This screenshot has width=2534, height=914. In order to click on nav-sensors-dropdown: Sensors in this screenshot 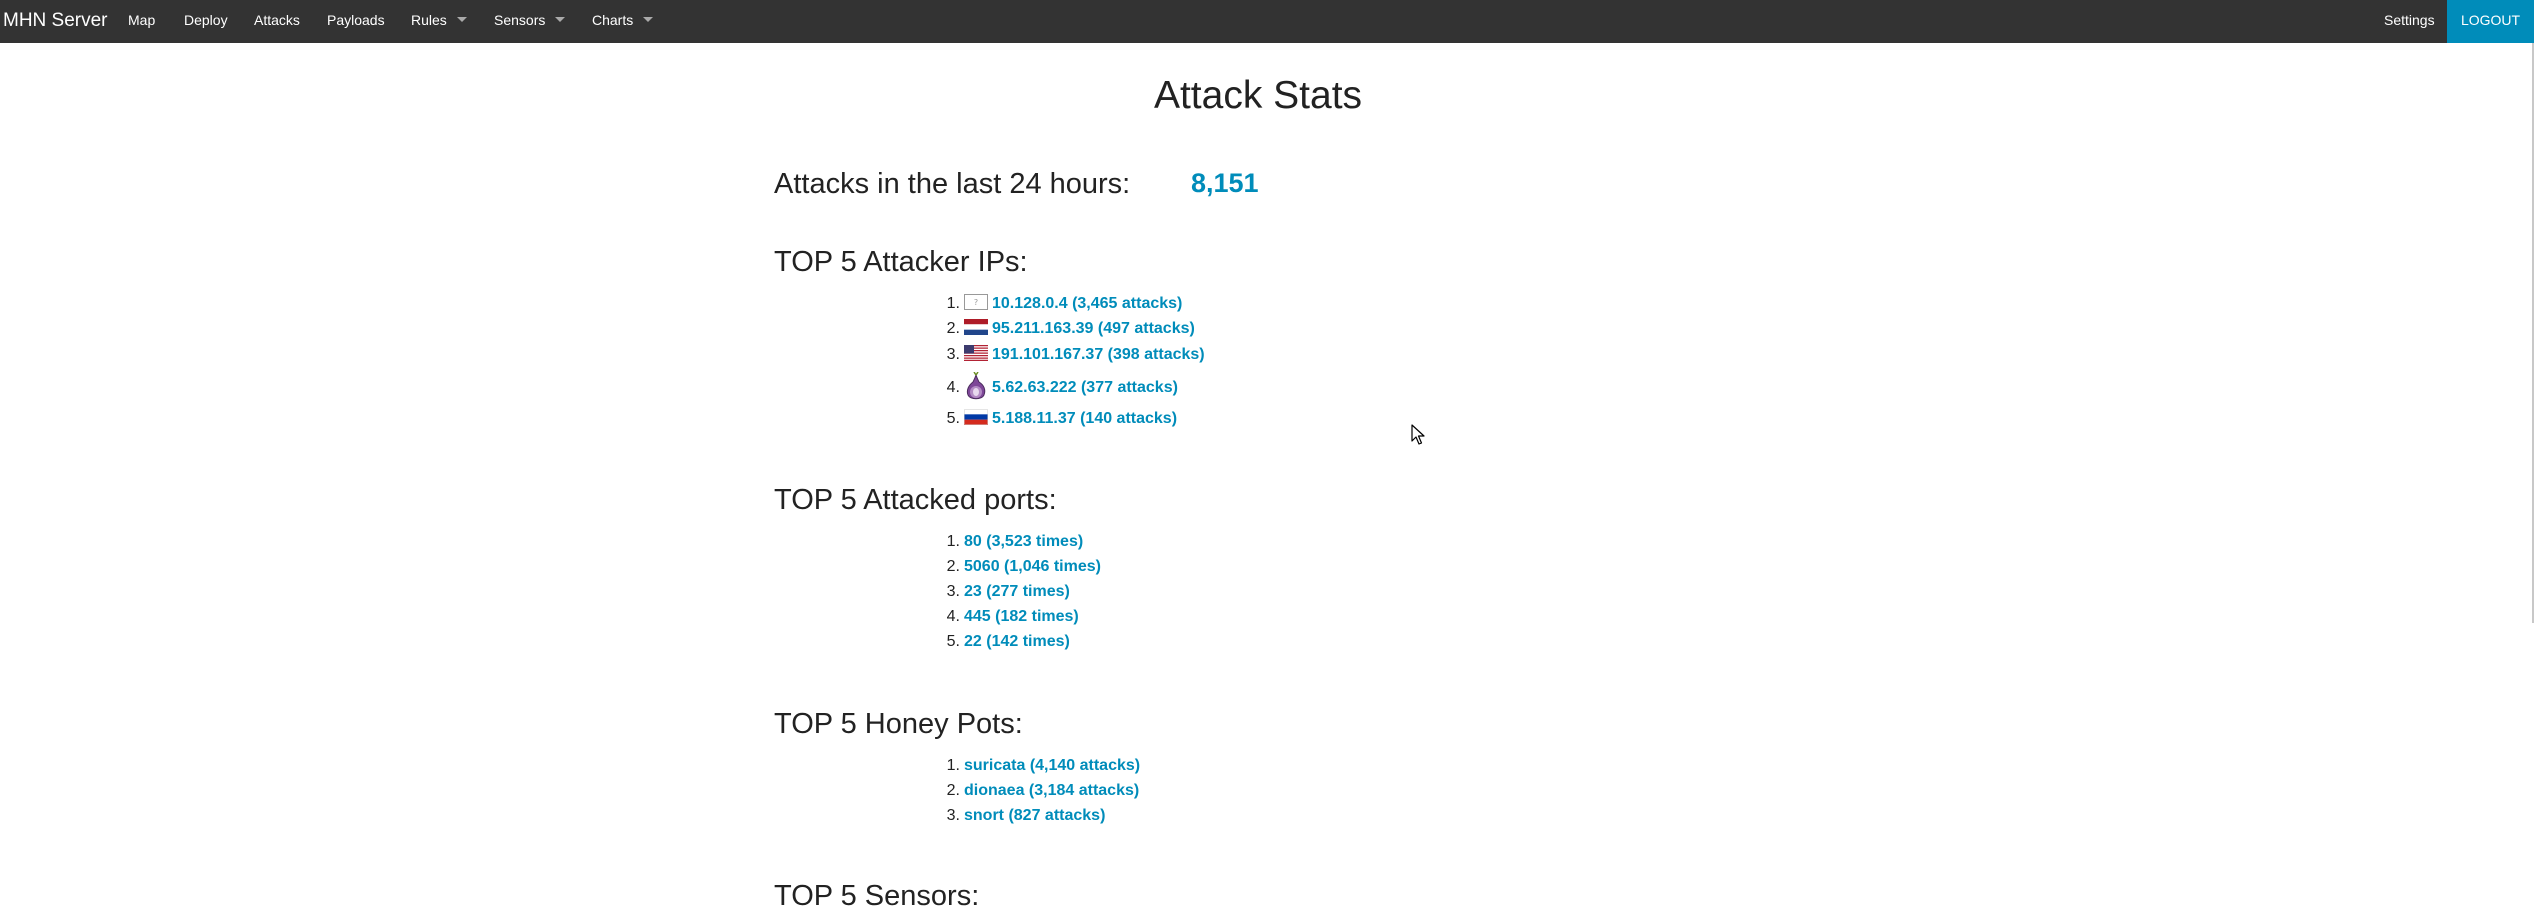, I will do `click(530, 21)`.